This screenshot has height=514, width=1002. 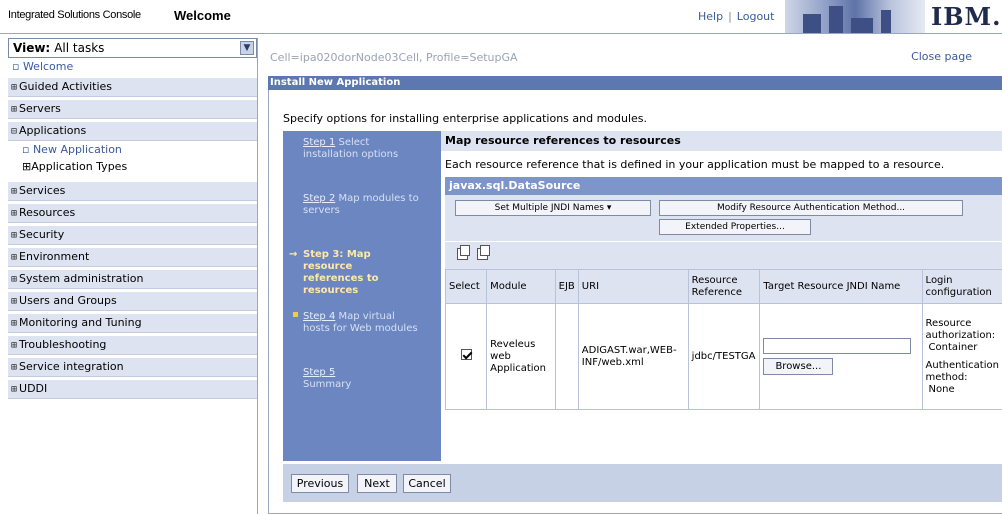 What do you see at coordinates (32, 48) in the screenshot?
I see `view-label: View:` at bounding box center [32, 48].